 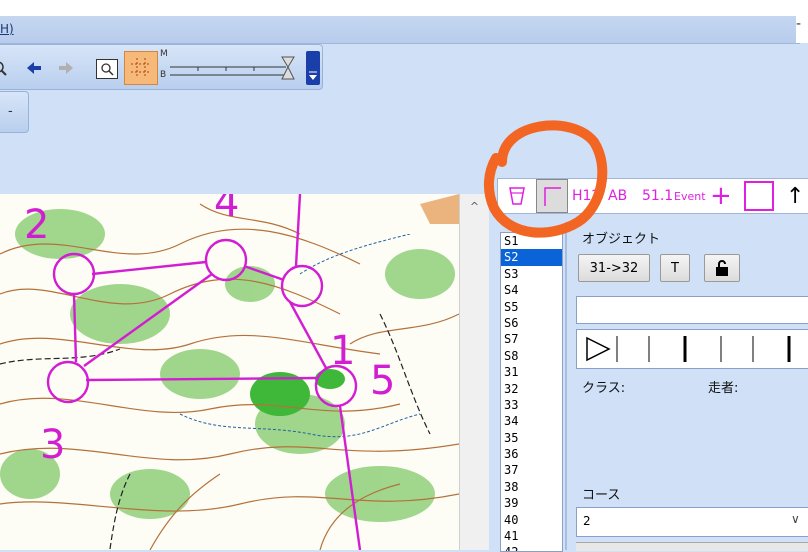 I want to click on number-range-button: 31->32, so click(x=614, y=268).